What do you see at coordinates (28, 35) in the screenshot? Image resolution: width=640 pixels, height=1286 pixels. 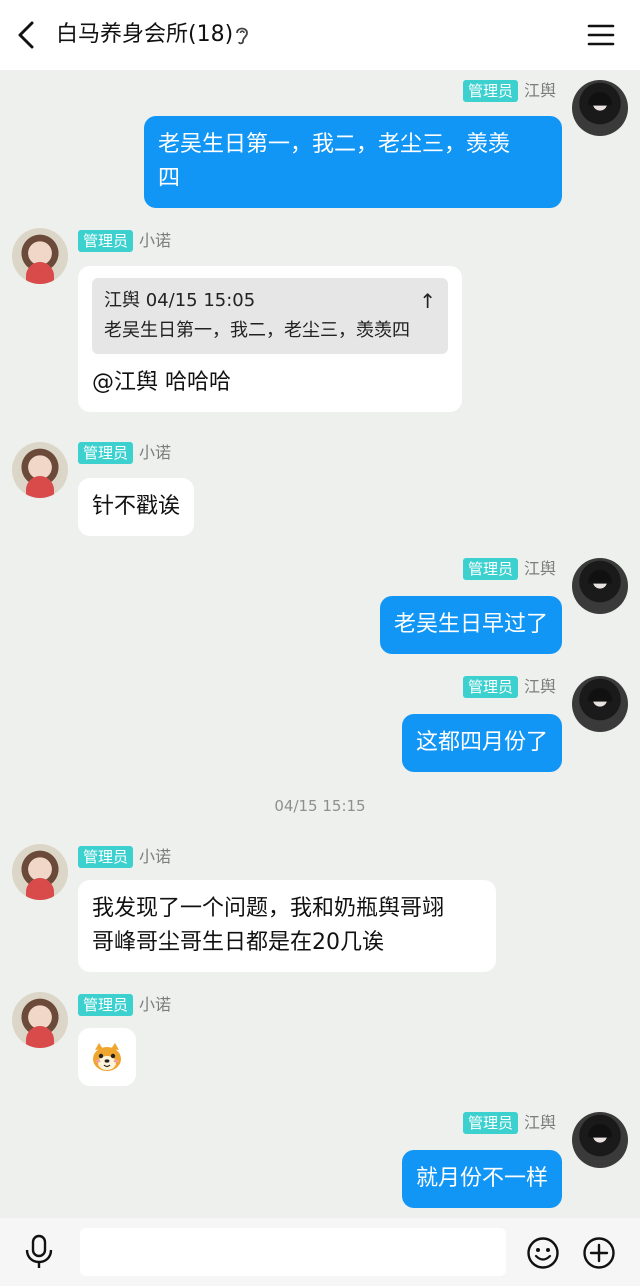 I see `back-arrow-icon` at bounding box center [28, 35].